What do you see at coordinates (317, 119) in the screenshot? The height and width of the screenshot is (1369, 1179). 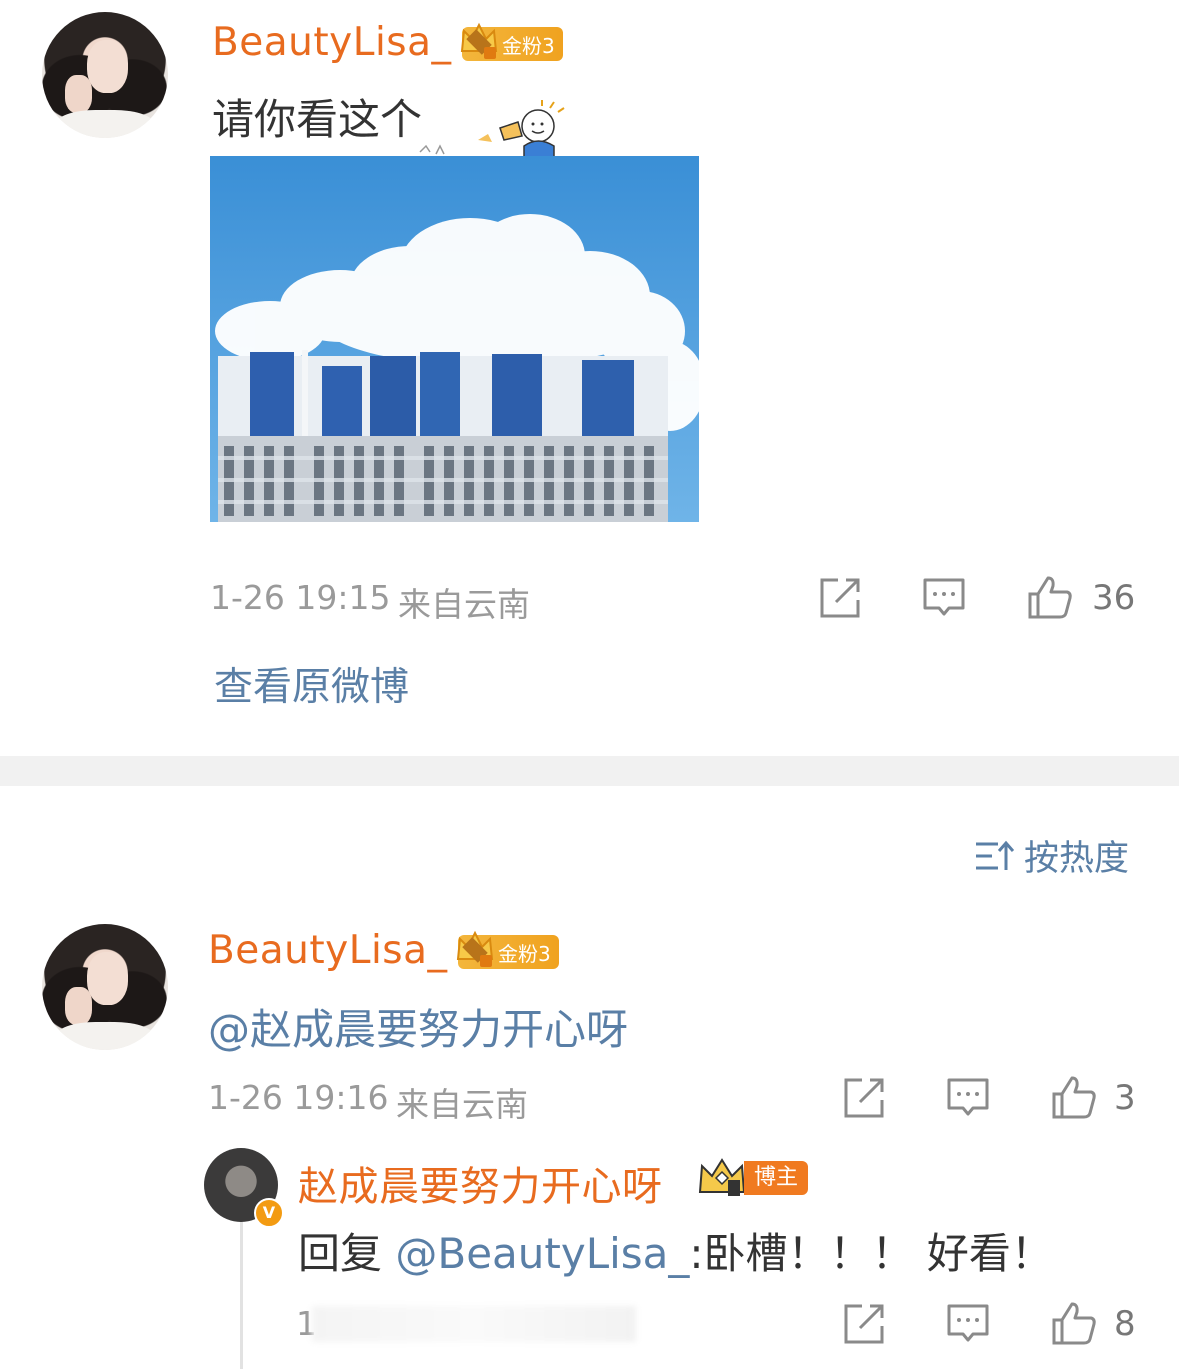 I see `post-text: 请你看这个` at bounding box center [317, 119].